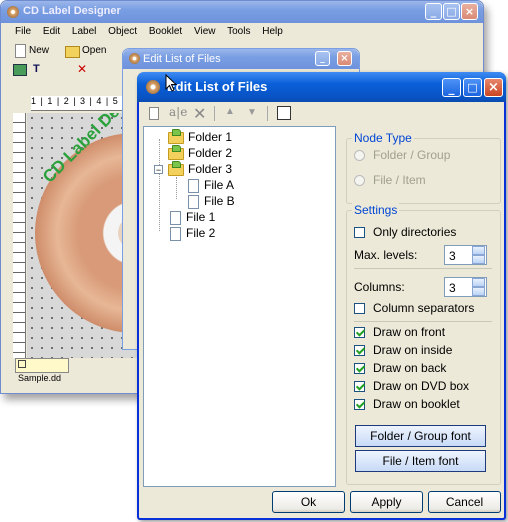 This screenshot has height=522, width=508. Describe the element at coordinates (153, 87) in the screenshot. I see `dialog-app-icon` at that location.